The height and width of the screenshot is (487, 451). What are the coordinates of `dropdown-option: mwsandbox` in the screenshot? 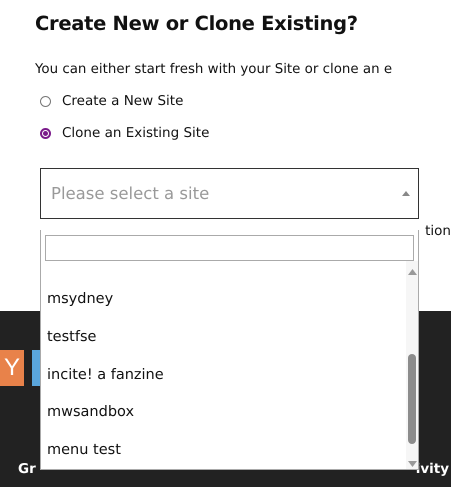 It's located at (223, 413).